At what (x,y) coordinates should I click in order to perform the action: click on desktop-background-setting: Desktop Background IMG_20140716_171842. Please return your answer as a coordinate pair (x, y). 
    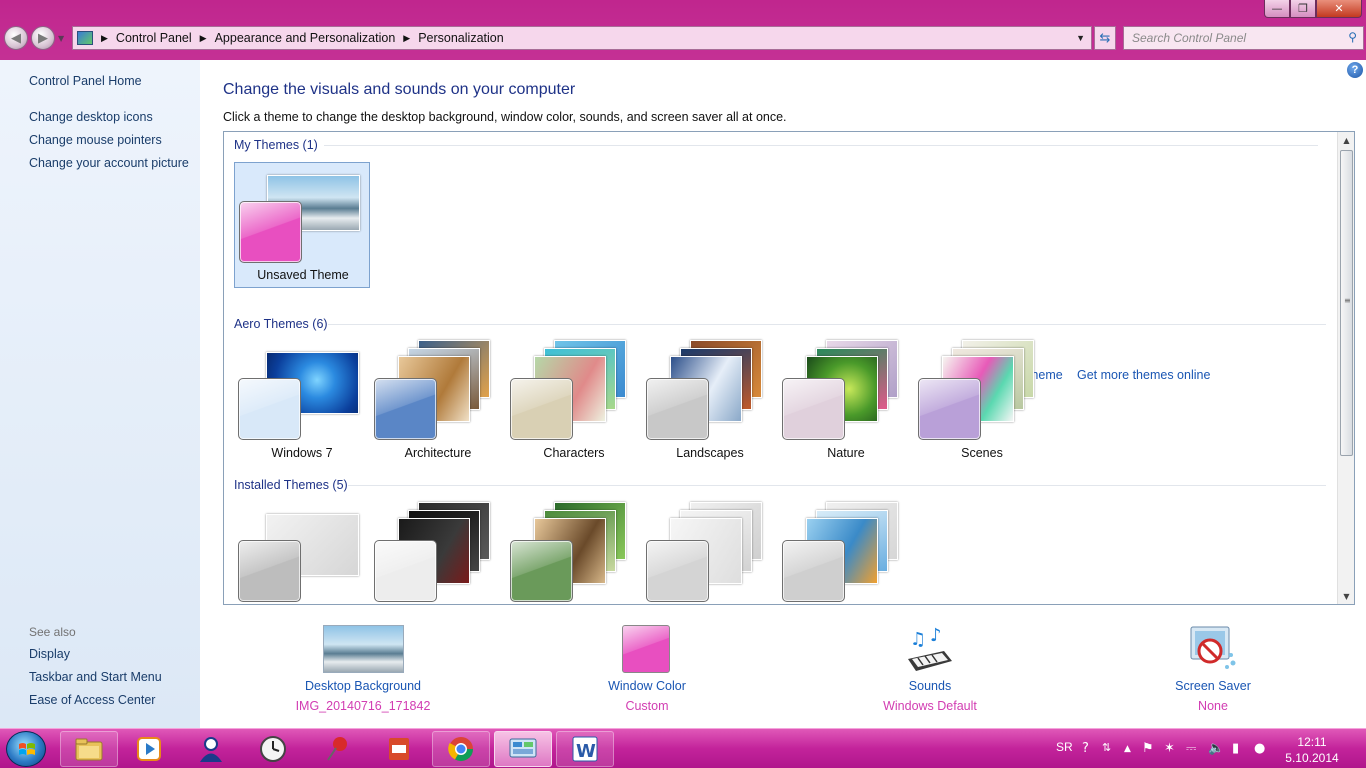
    Looking at the image, I should click on (363, 670).